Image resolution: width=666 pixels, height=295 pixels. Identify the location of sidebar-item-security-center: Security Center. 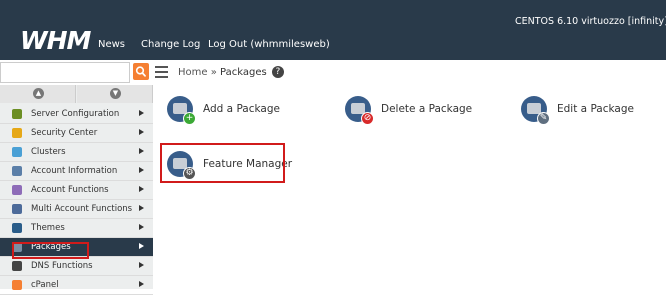
(76, 133).